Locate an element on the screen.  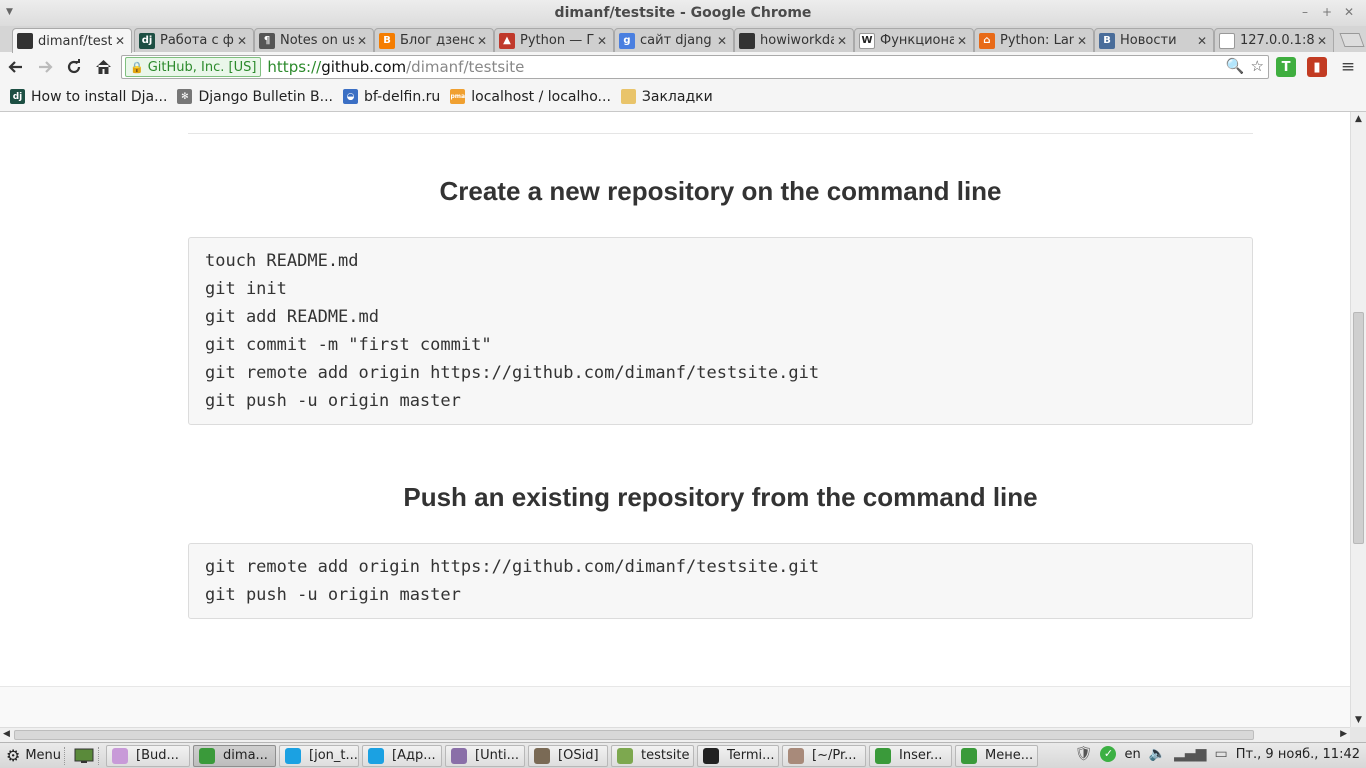
wikipedia-icon: W is located at coordinates (867, 40).